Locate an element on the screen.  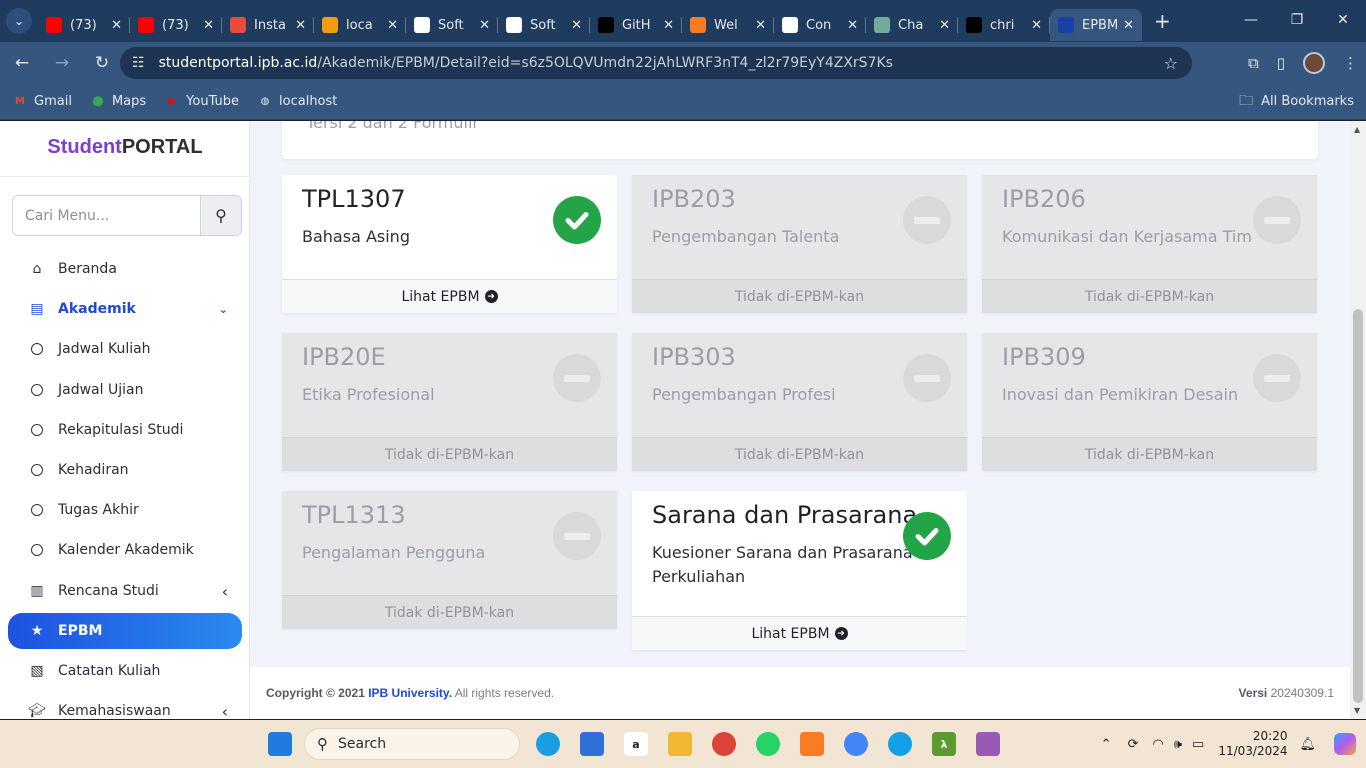
tab-title: EPBM is located at coordinates (1100, 25).